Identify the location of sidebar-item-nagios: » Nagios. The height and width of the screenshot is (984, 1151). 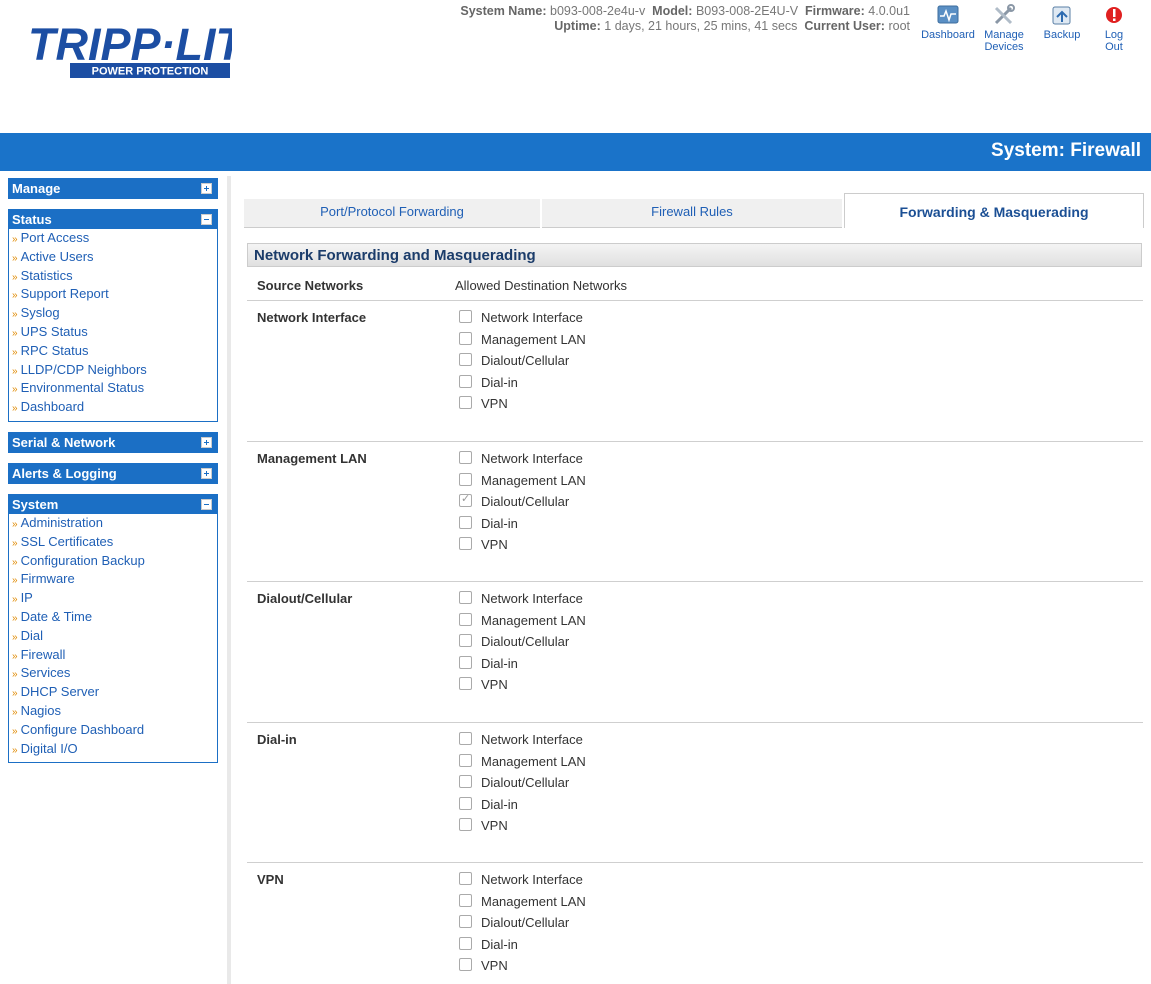
(114, 712).